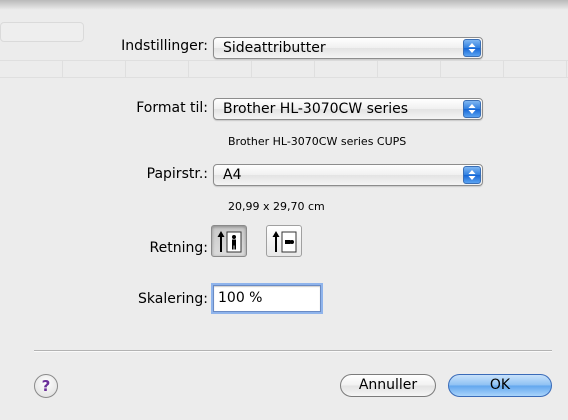  What do you see at coordinates (348, 48) in the screenshot?
I see `settings-popup: Sideattributter` at bounding box center [348, 48].